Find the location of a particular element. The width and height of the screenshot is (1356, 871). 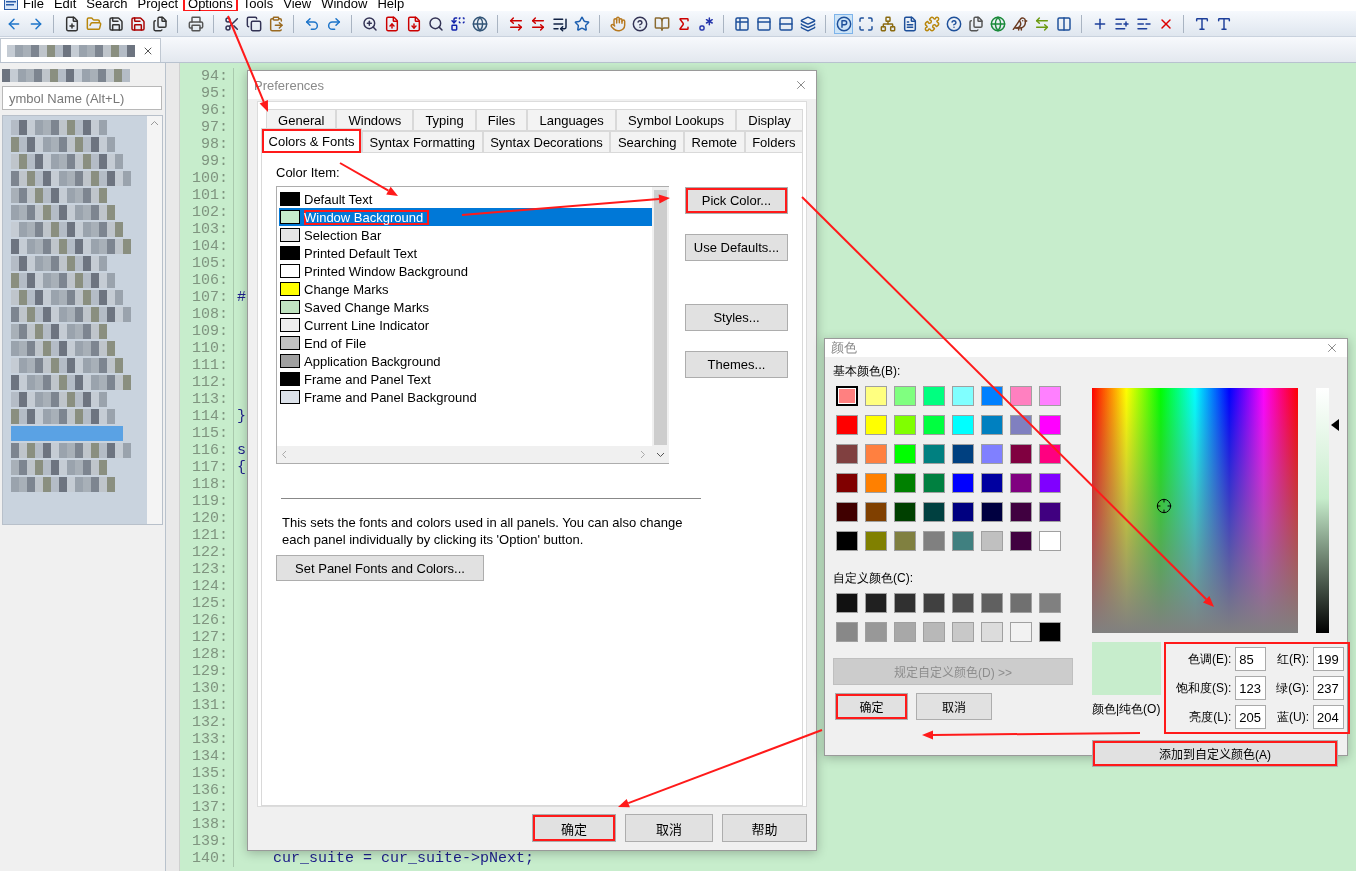

scrollbar is located at coordinates (154, 320).